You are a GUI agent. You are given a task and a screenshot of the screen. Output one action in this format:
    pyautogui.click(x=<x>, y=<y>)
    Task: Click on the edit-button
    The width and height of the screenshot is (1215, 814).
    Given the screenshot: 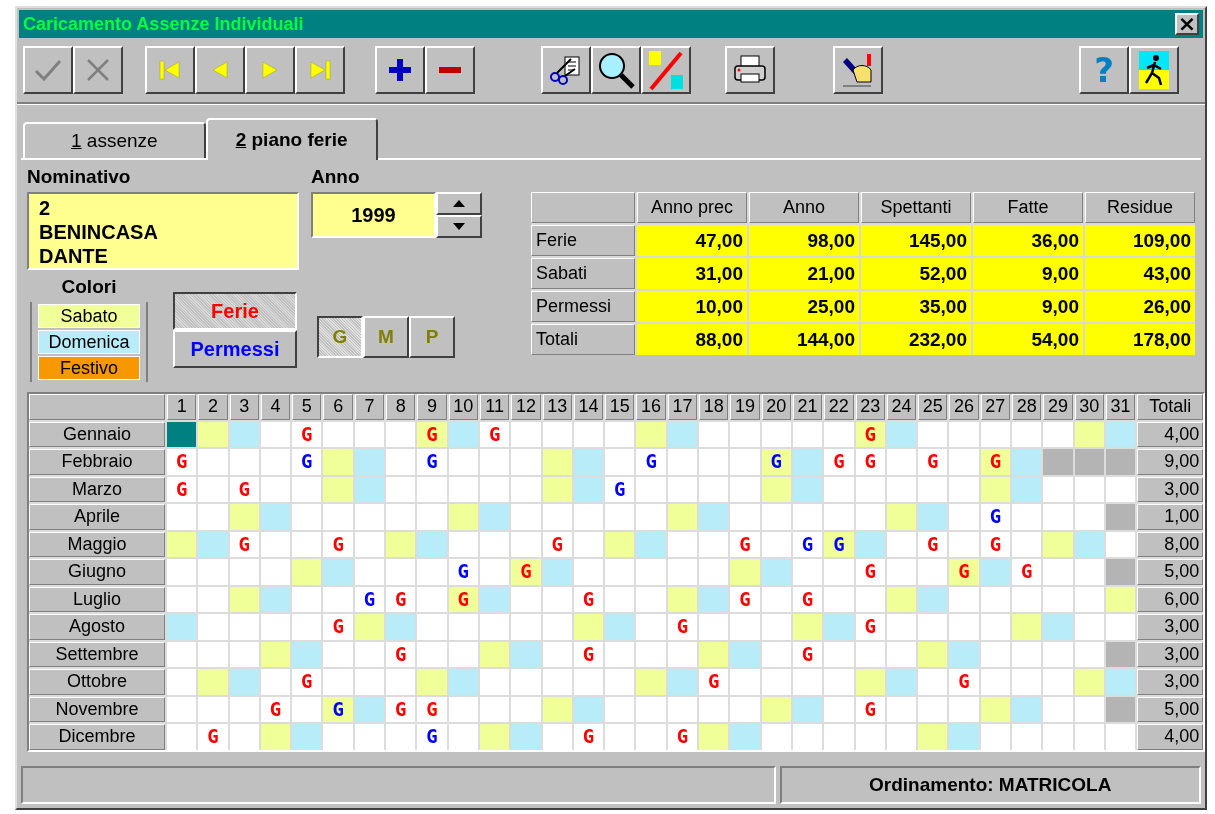 What is the action you would take?
    pyautogui.click(x=858, y=70)
    